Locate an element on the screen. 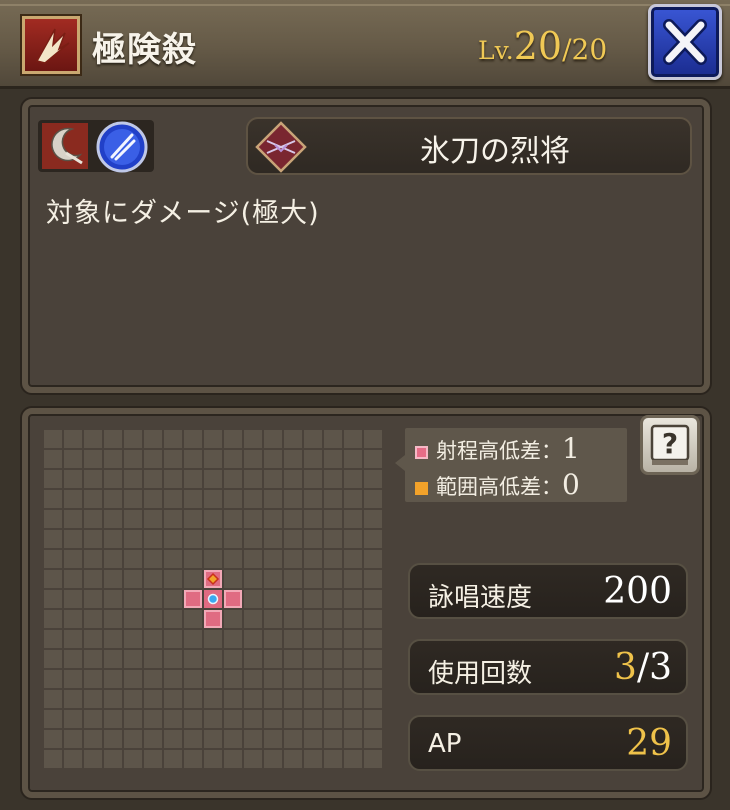 This screenshot has height=810, width=730. range-legend-pink is located at coordinates (421, 452).